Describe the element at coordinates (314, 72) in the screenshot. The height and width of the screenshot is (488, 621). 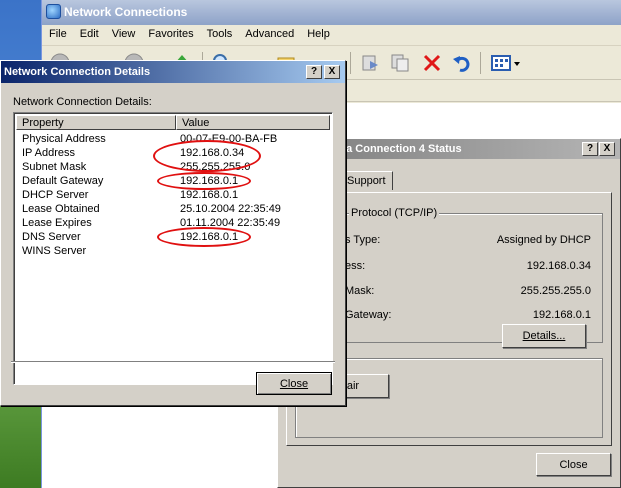
I see `details-help-button: ?` at that location.